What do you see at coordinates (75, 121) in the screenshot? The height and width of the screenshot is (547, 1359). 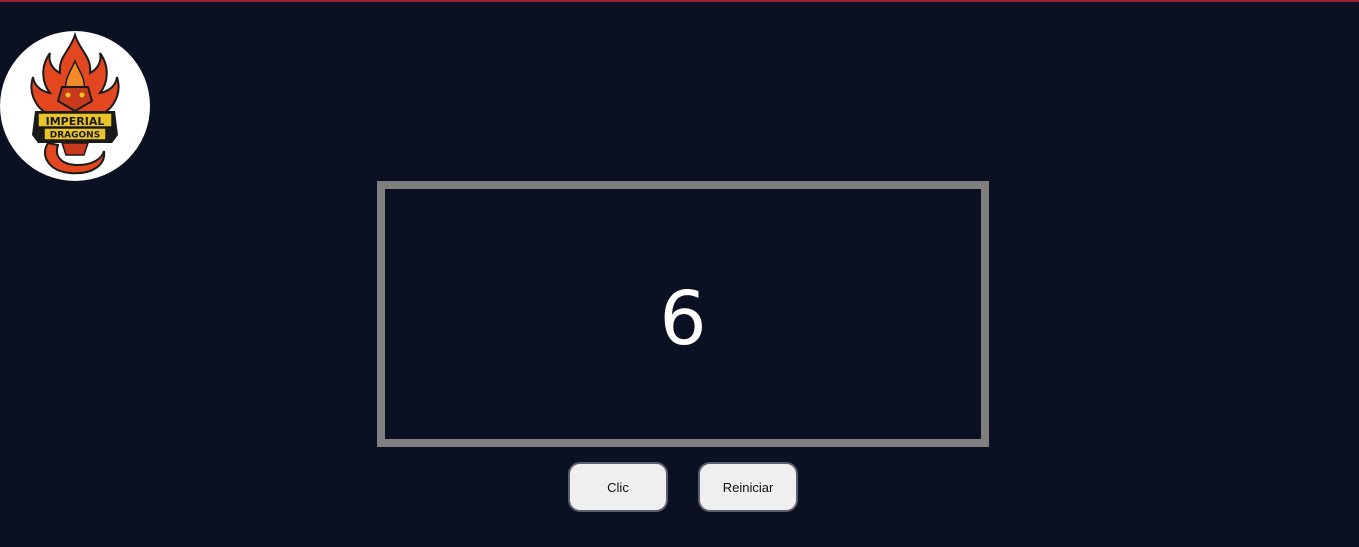 I see `logo-text-imperial: IMPERIAL` at bounding box center [75, 121].